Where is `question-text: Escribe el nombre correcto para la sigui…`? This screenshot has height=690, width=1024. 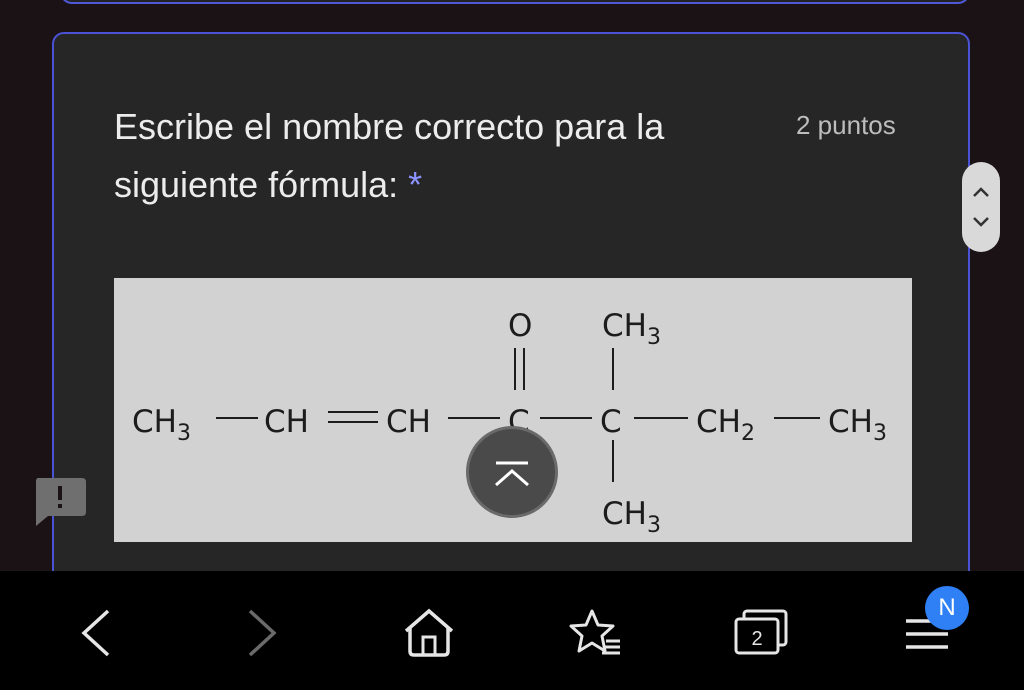
question-text: Escribe el nombre correcto para la sigui… is located at coordinates (389, 155).